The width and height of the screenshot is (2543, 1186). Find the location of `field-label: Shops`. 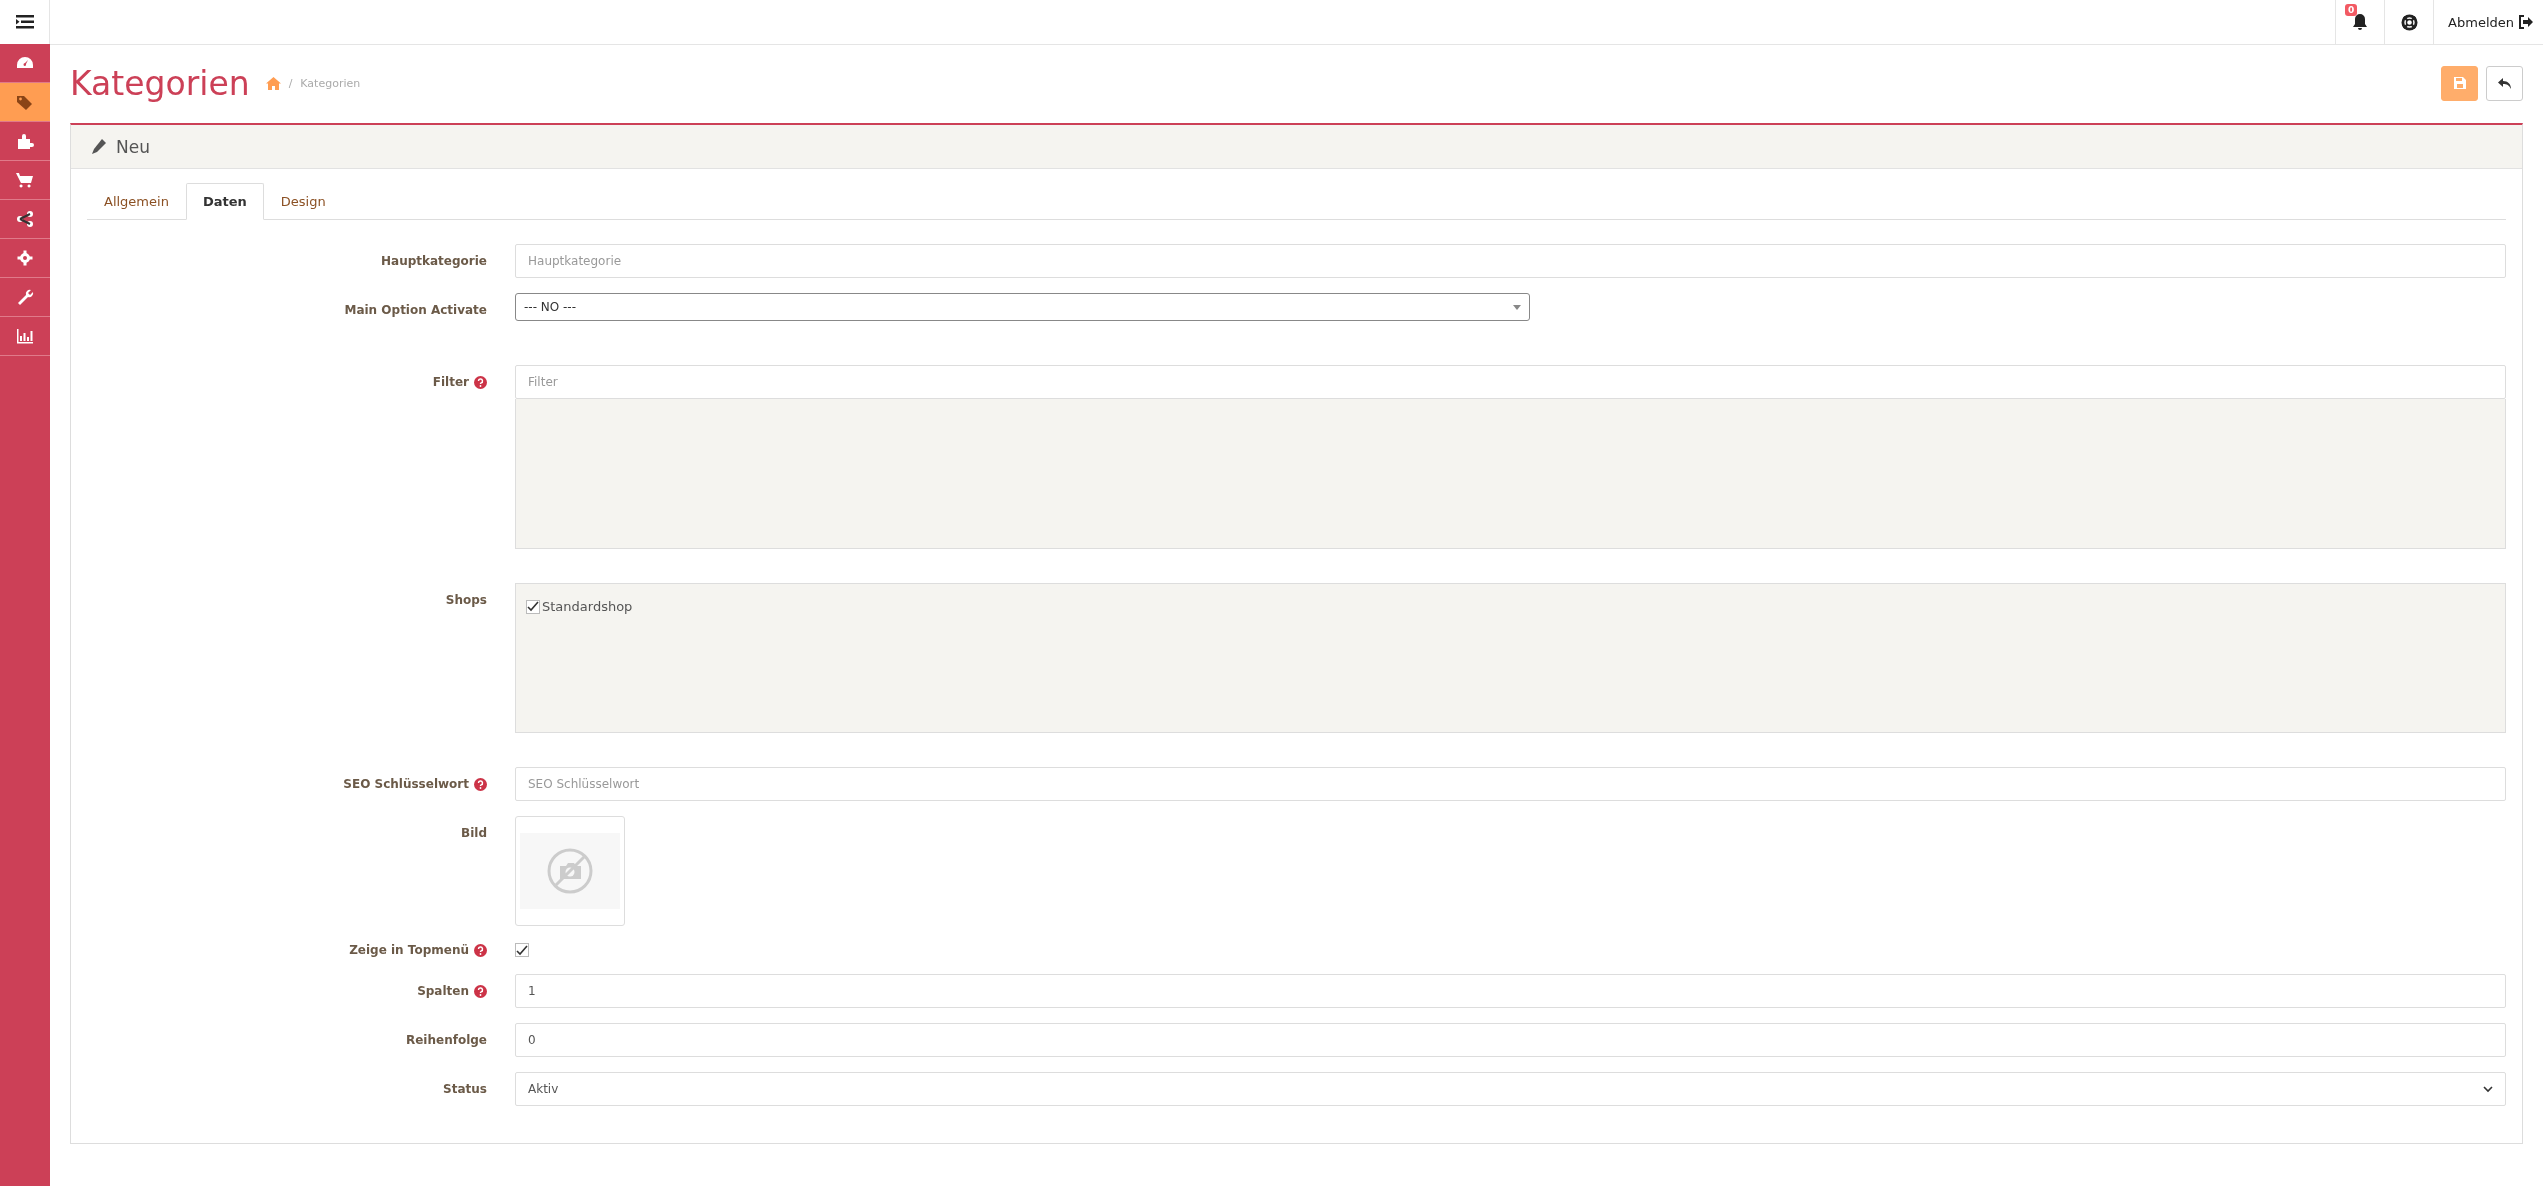

field-label: Shops is located at coordinates (466, 600).